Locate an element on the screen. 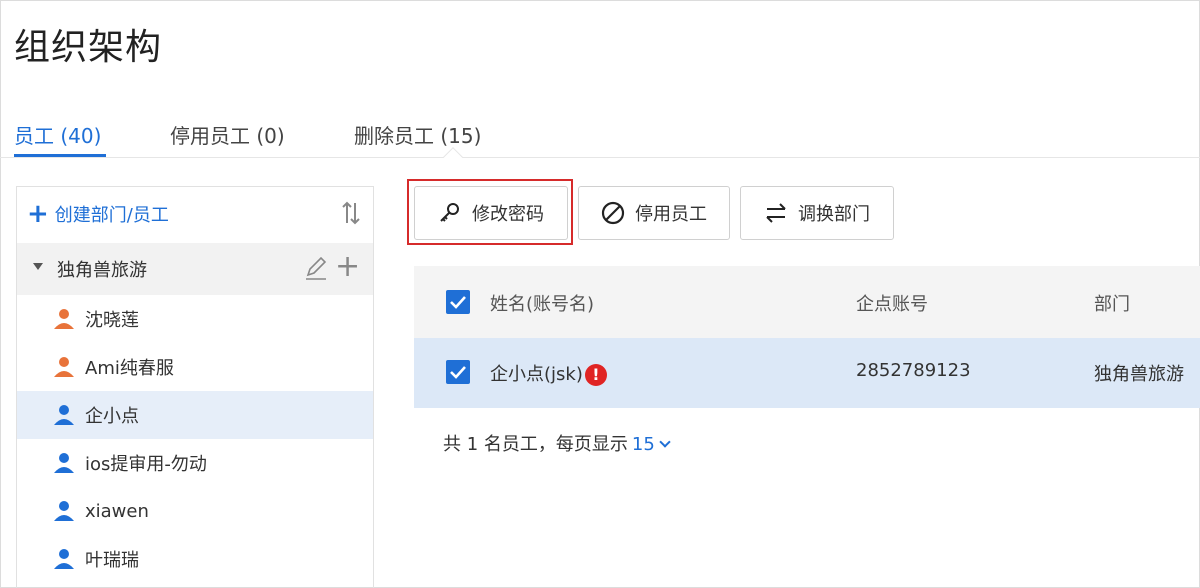 Image resolution: width=1200 pixels, height=588 pixels. employee-item: Ami纯春服 is located at coordinates (195, 367).